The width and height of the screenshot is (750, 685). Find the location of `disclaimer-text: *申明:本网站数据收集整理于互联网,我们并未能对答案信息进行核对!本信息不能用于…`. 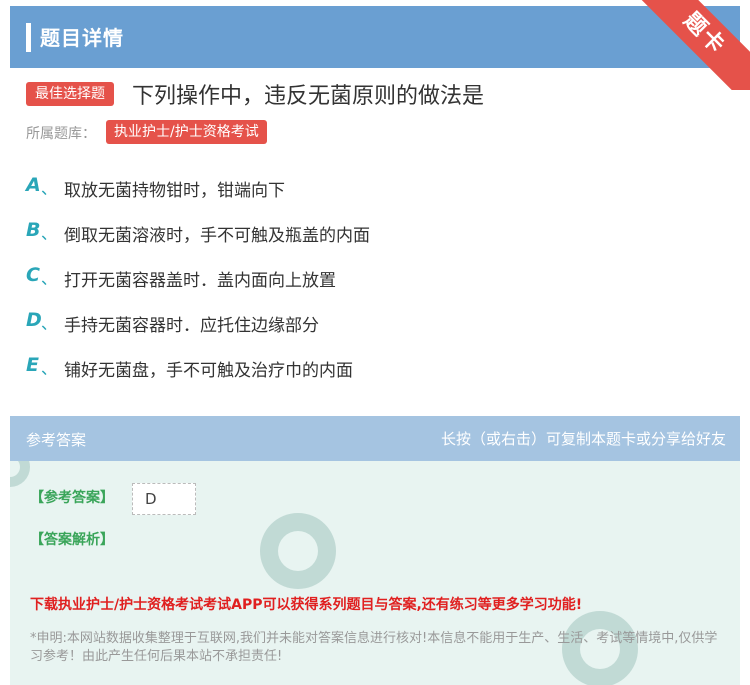

disclaimer-text: *申明:本网站数据收集整理于互联网,我们并未能对答案信息进行核对!本信息不能用于… is located at coordinates (374, 647).